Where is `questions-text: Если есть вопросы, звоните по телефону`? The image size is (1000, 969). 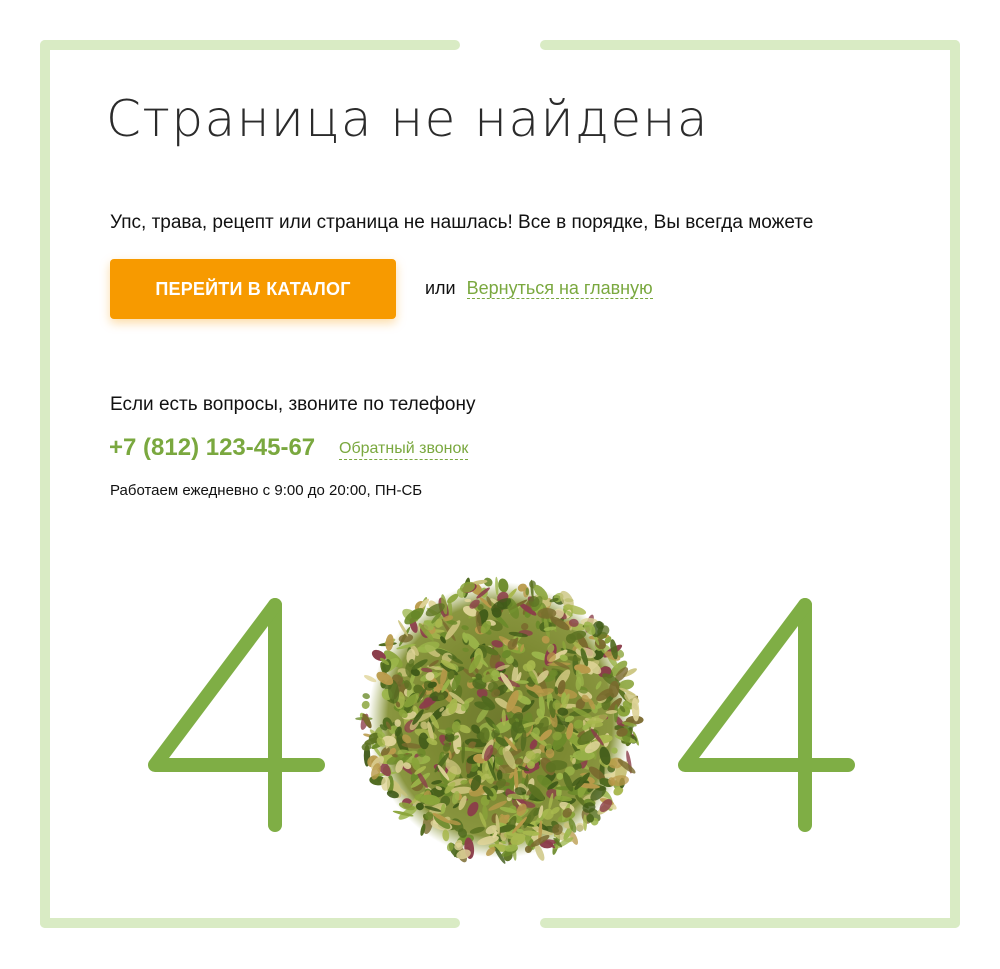 questions-text: Если есть вопросы, звоните по телефону is located at coordinates (293, 404).